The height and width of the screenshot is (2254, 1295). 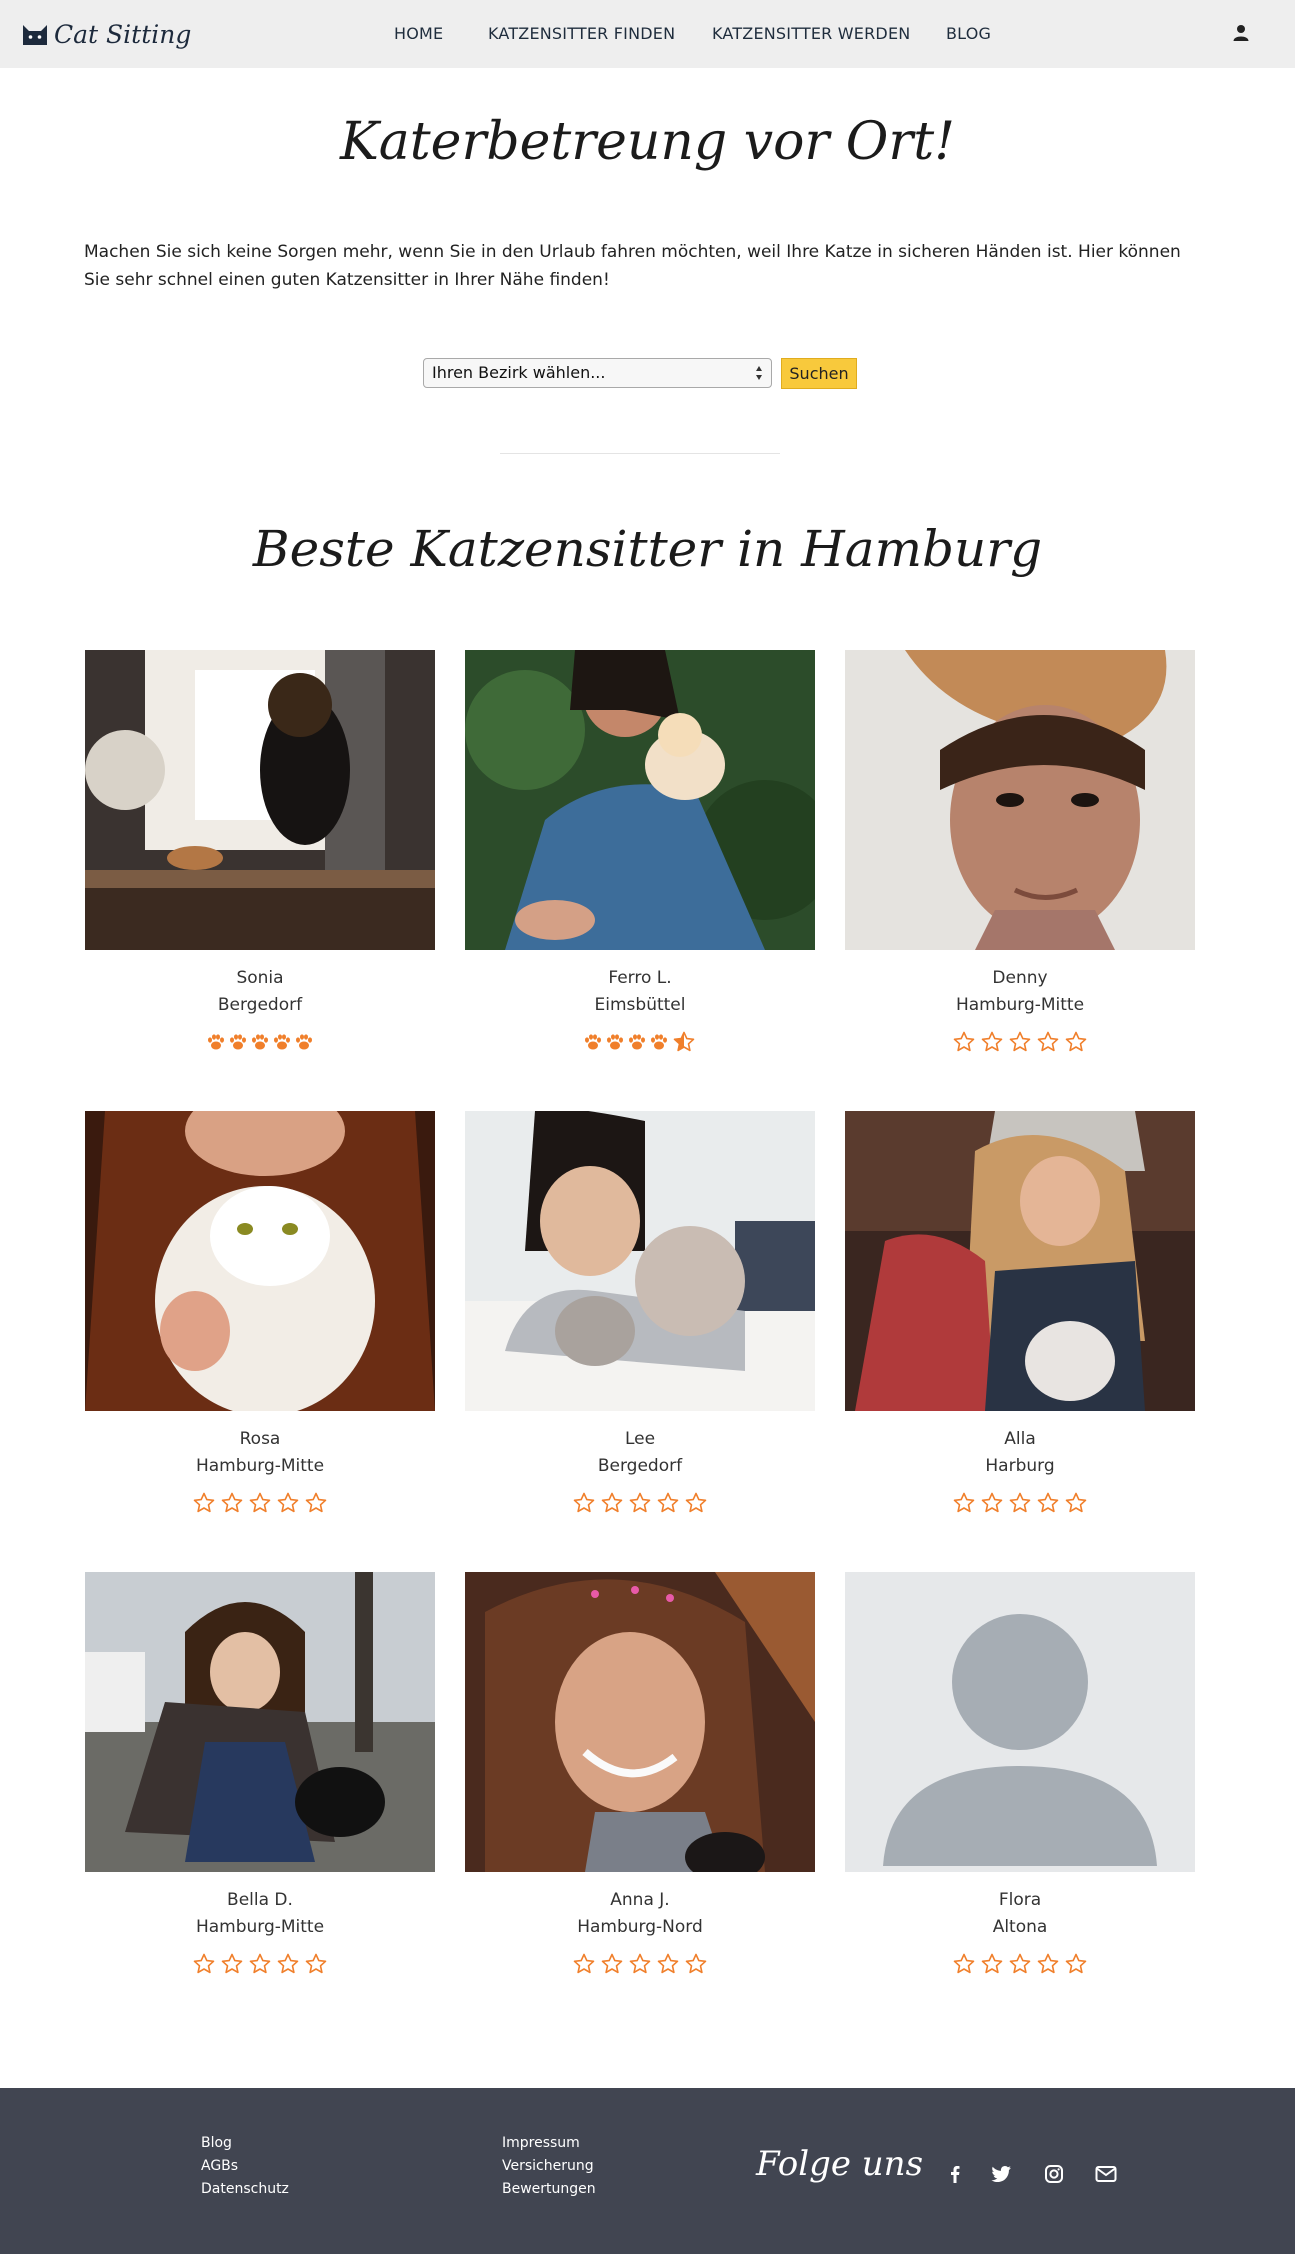 I want to click on footer-link-impressum: Impressum, so click(x=549, y=2143).